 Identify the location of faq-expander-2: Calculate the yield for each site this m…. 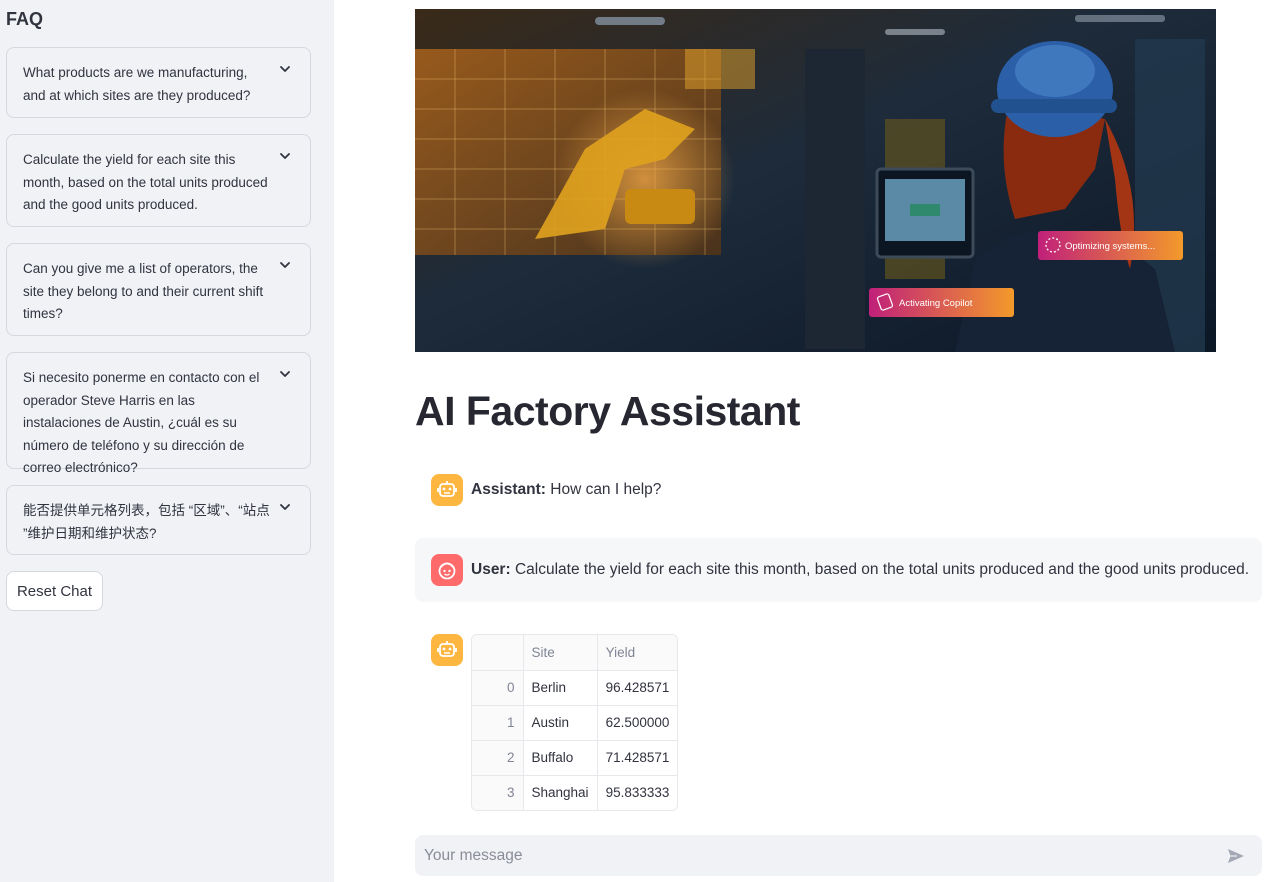
(158, 180).